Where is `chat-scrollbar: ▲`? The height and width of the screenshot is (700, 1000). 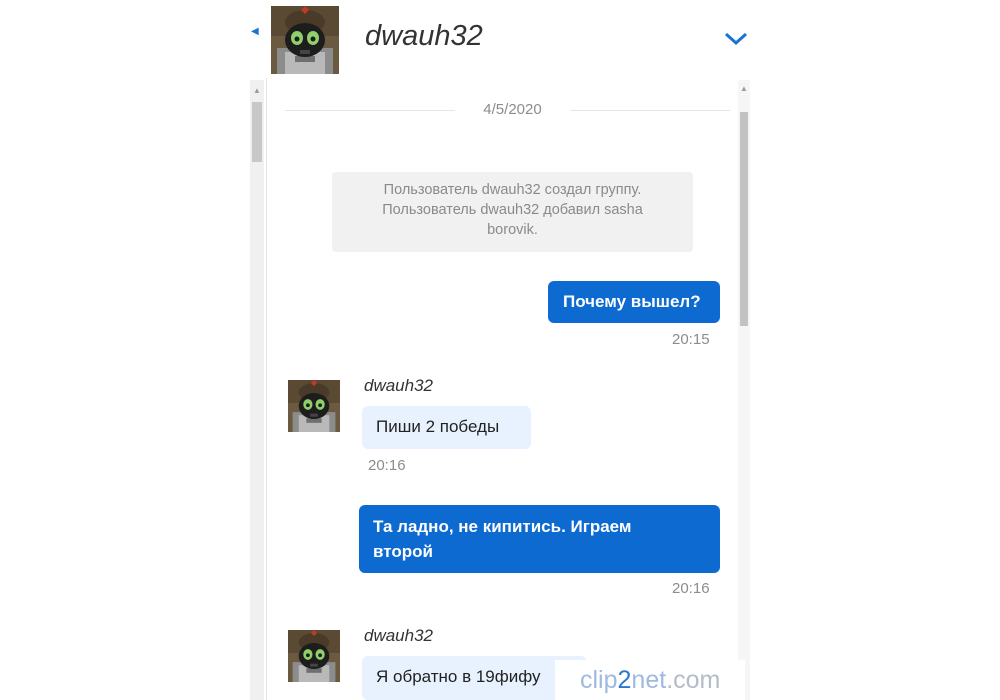 chat-scrollbar: ▲ is located at coordinates (744, 390).